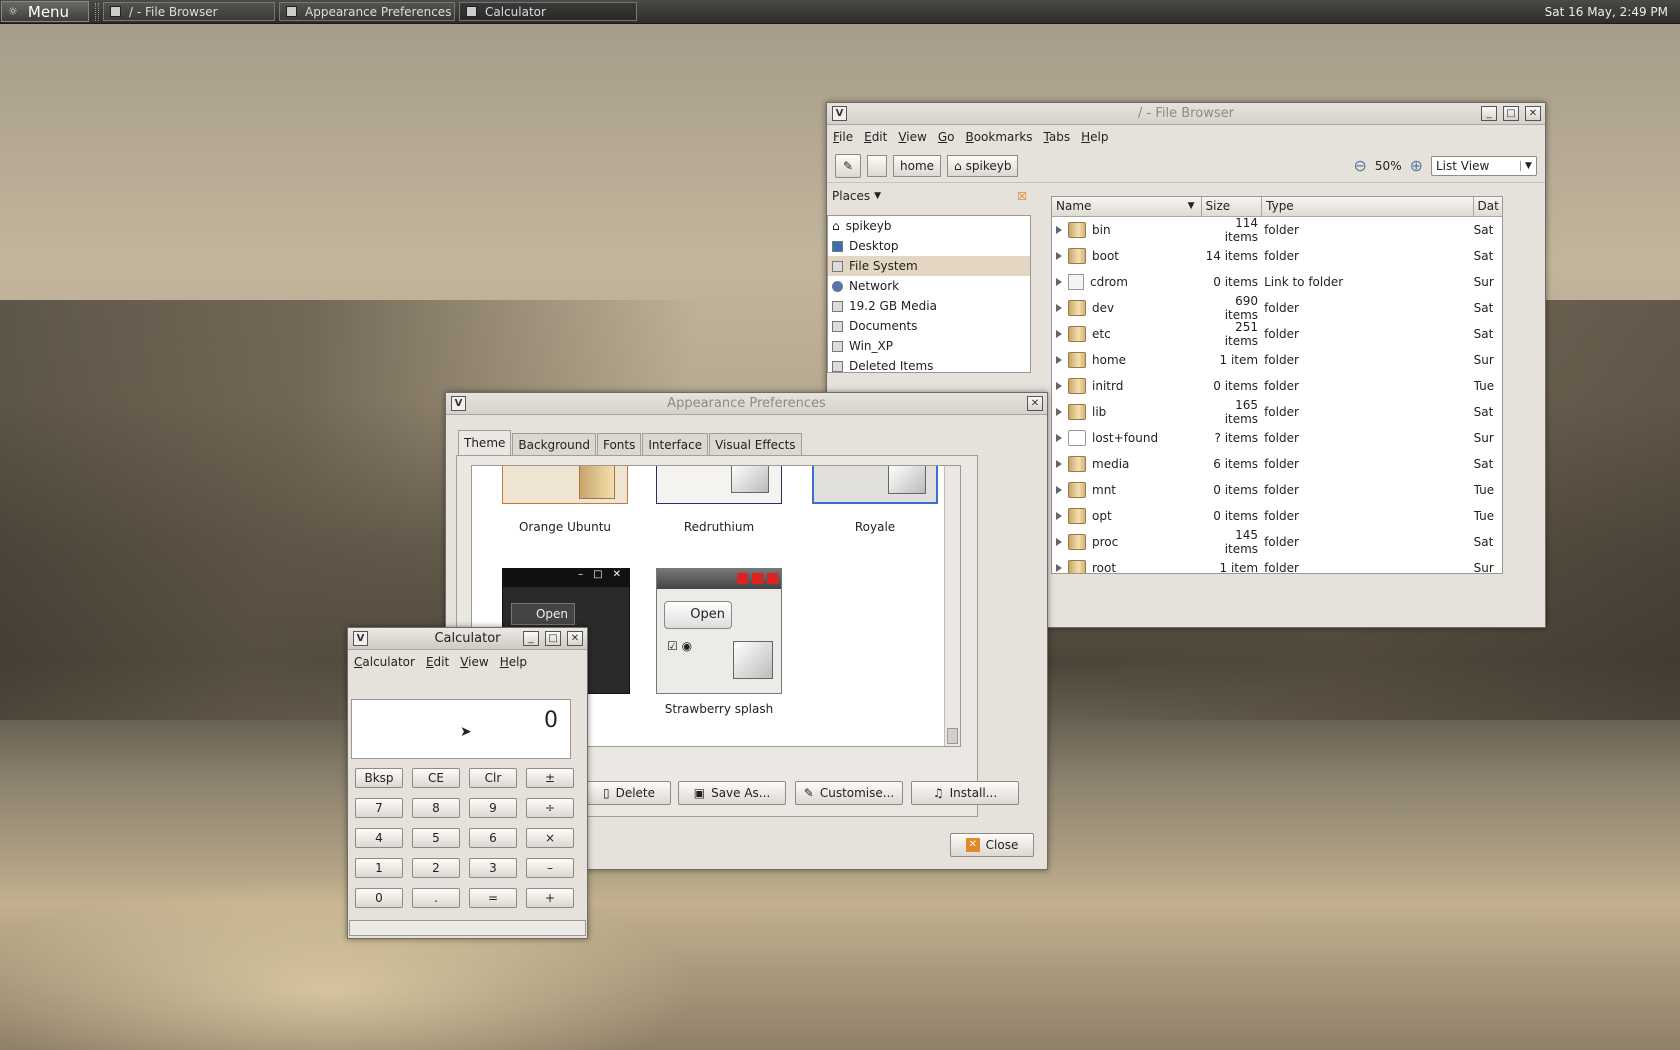 Image resolution: width=1680 pixels, height=1050 pixels. What do you see at coordinates (851, 196) in the screenshot?
I see `places-label: Places` at bounding box center [851, 196].